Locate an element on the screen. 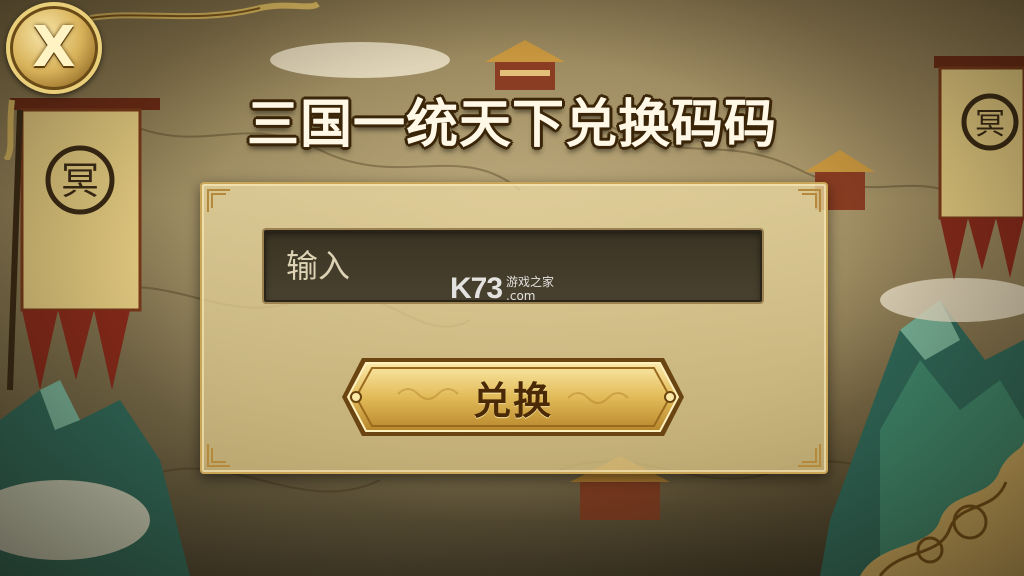  gold-cloud-frame-bottom is located at coordinates (942, 508).